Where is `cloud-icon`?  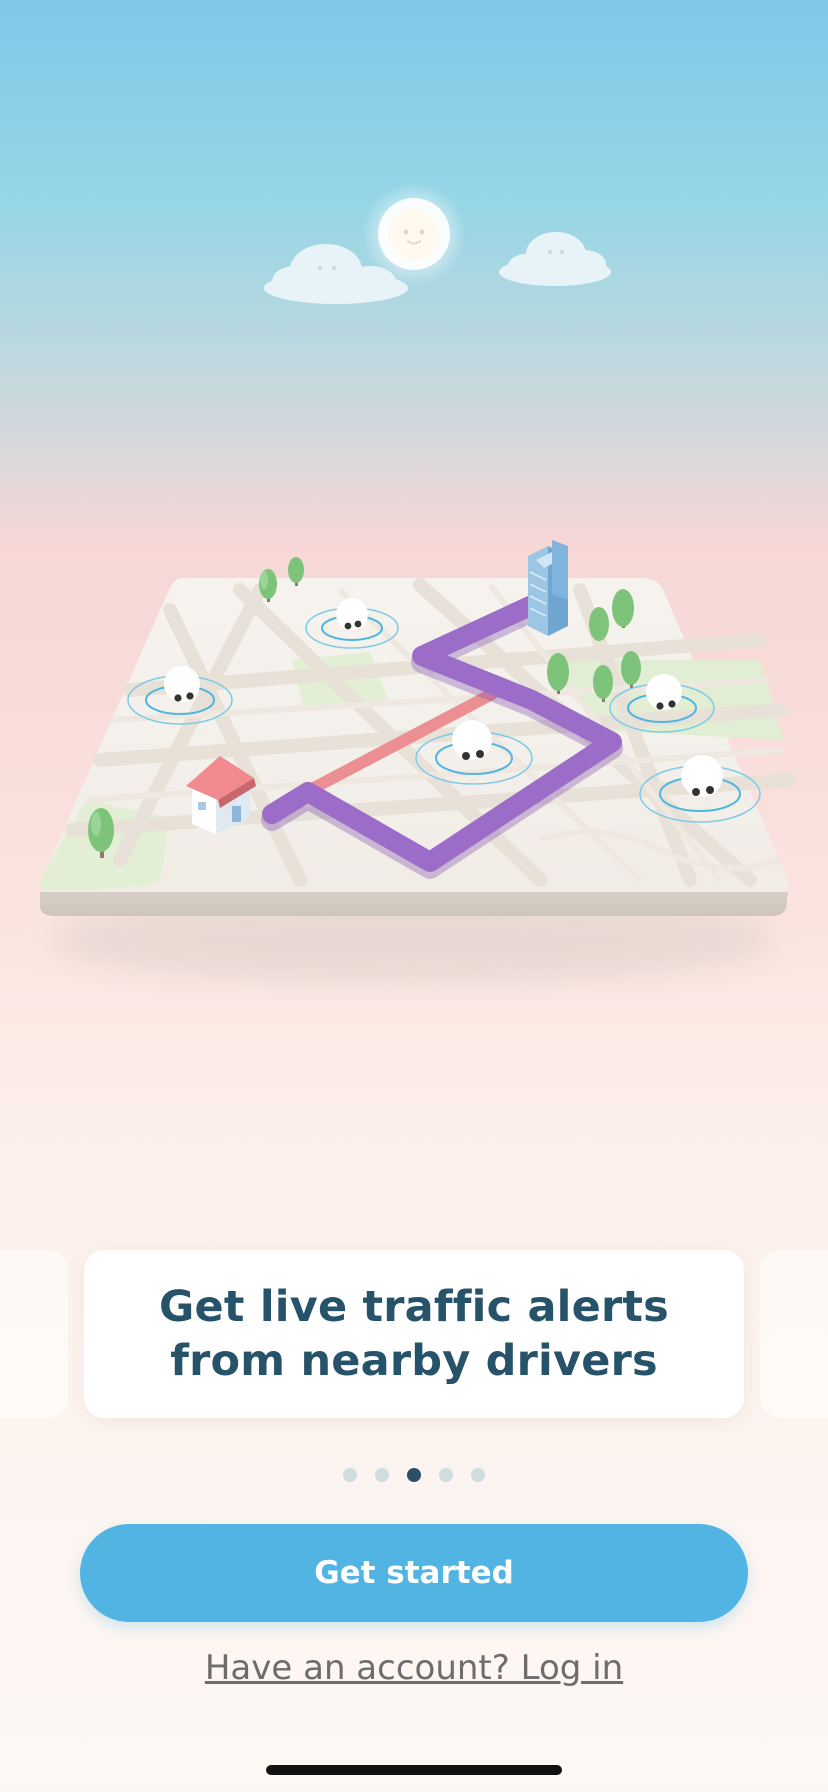
cloud-icon is located at coordinates (555, 259).